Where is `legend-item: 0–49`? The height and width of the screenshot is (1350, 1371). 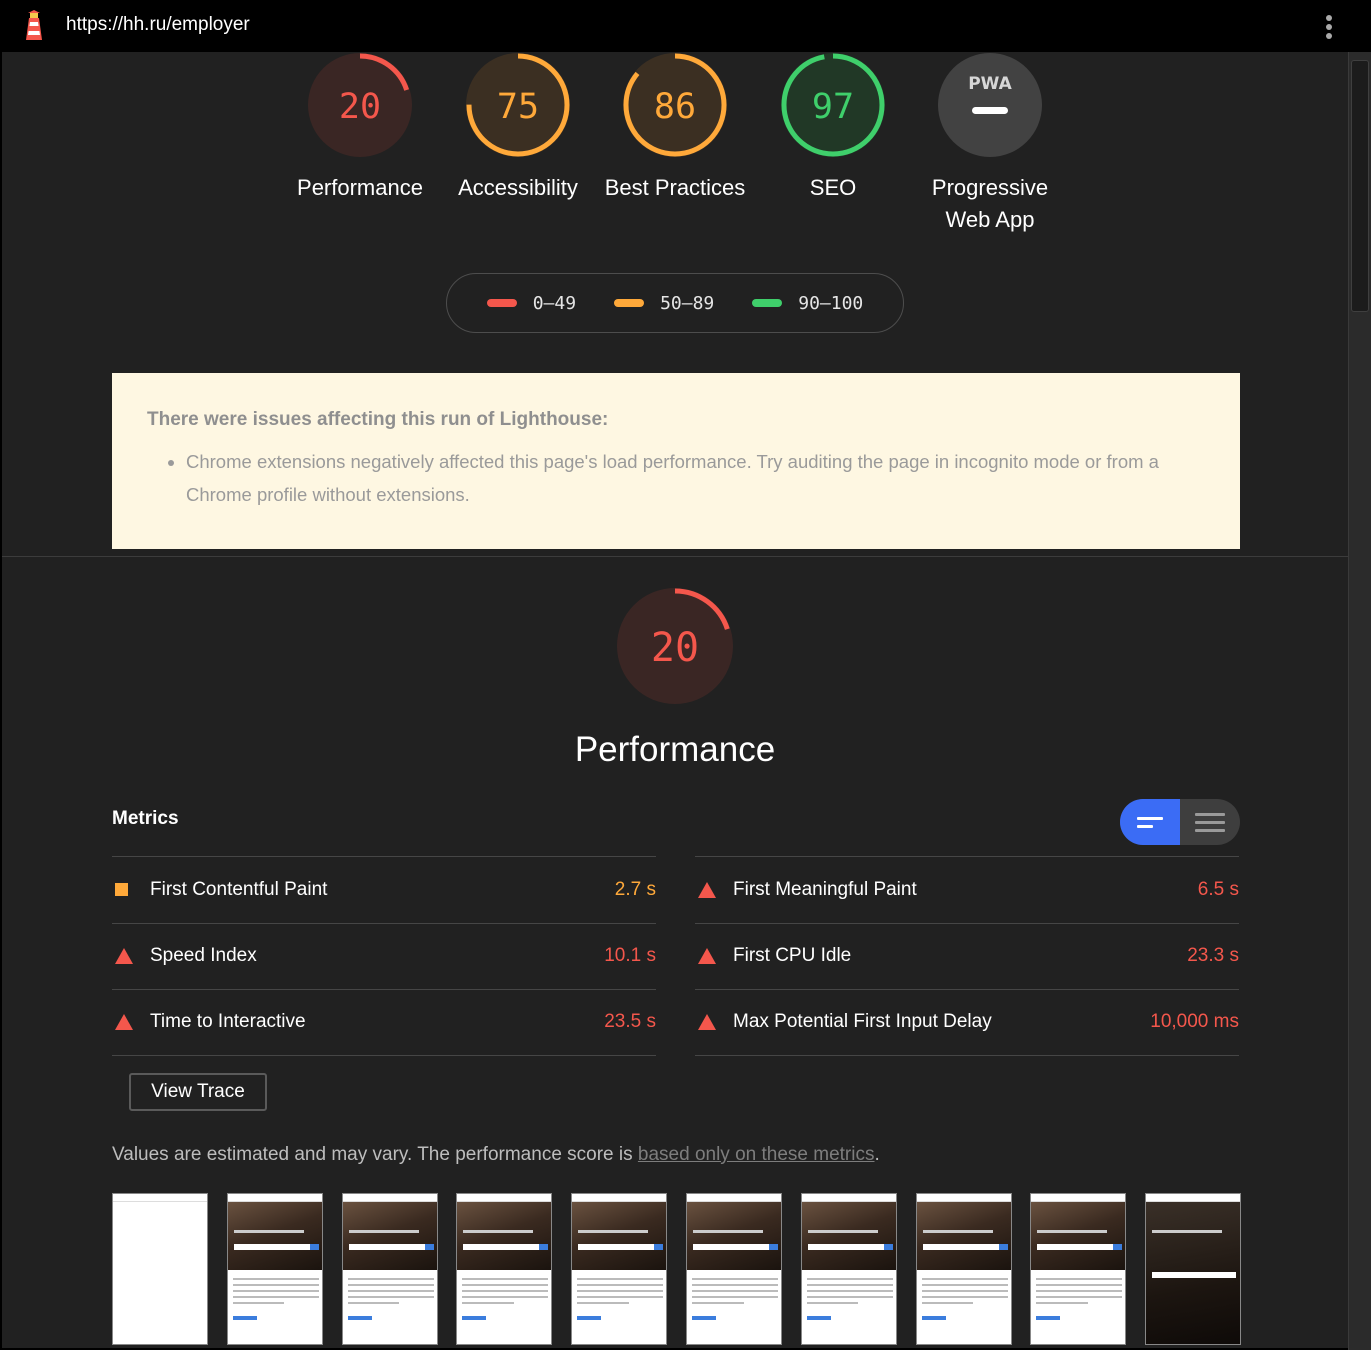 legend-item: 0–49 is located at coordinates (531, 303).